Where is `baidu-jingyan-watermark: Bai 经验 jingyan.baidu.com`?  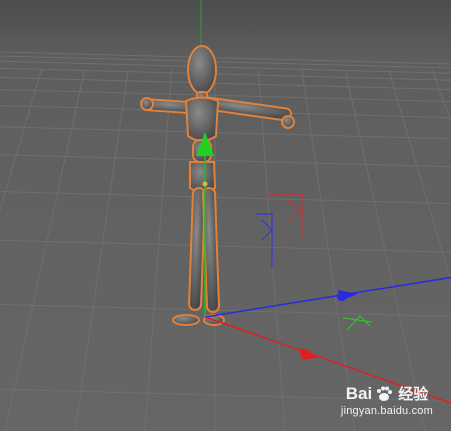 baidu-jingyan-watermark: Bai 经验 jingyan.baidu.com is located at coordinates (386, 400).